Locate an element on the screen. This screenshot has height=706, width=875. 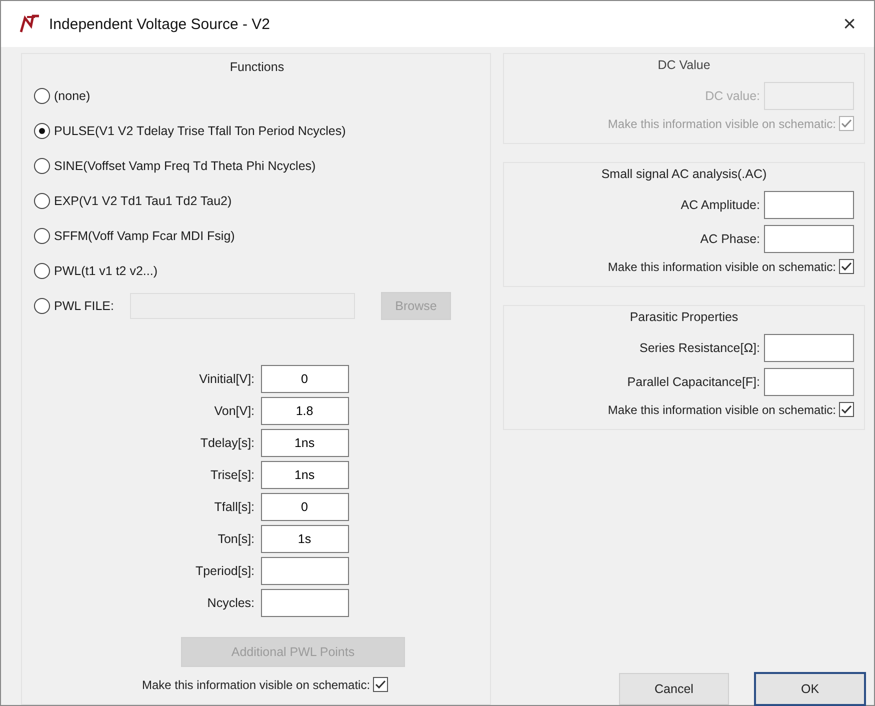
group-title: Small signal AC analysis(.AC) is located at coordinates (684, 174).